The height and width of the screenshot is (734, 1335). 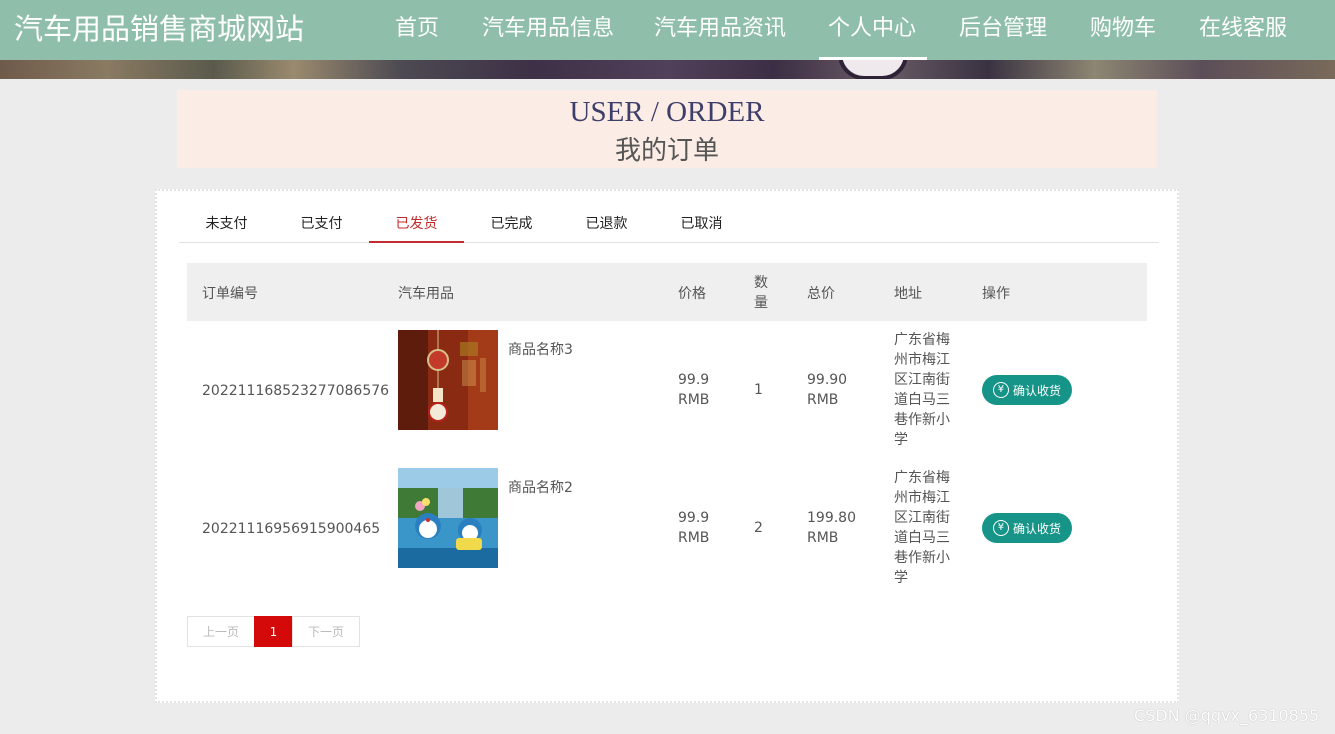 I want to click on order-status-tabs: 未支付 已支付 已发货 已完成 已退款 已取消, so click(x=669, y=217).